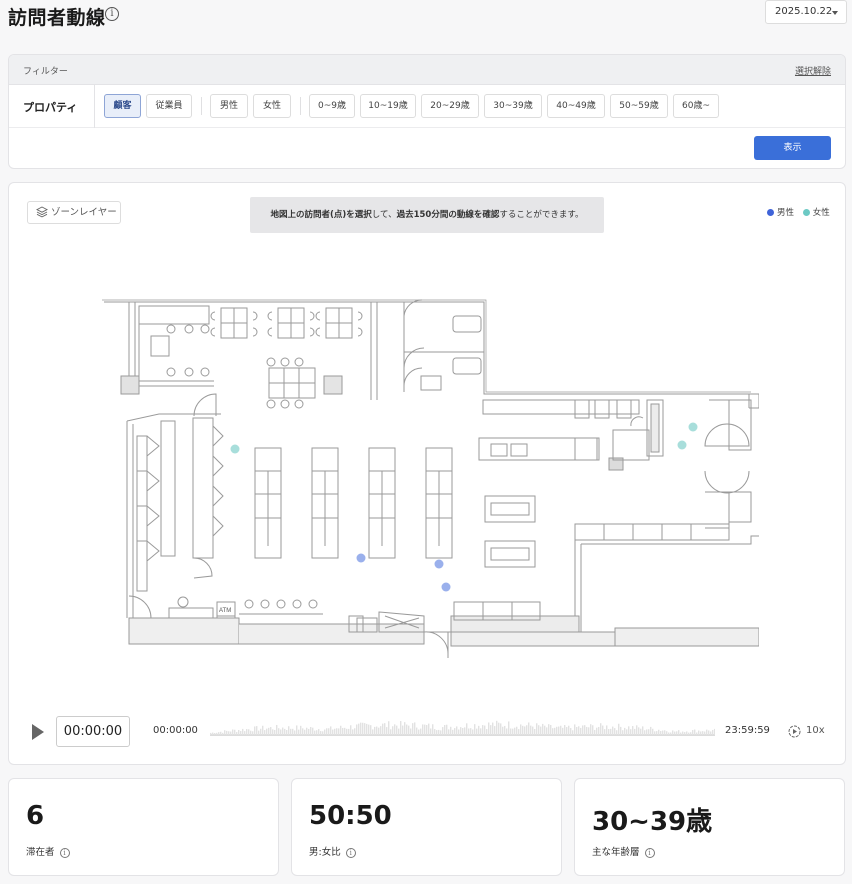 Image resolution: width=852 pixels, height=884 pixels. Describe the element at coordinates (57, 18) in the screenshot. I see `page-title: 訪問者動線` at that location.